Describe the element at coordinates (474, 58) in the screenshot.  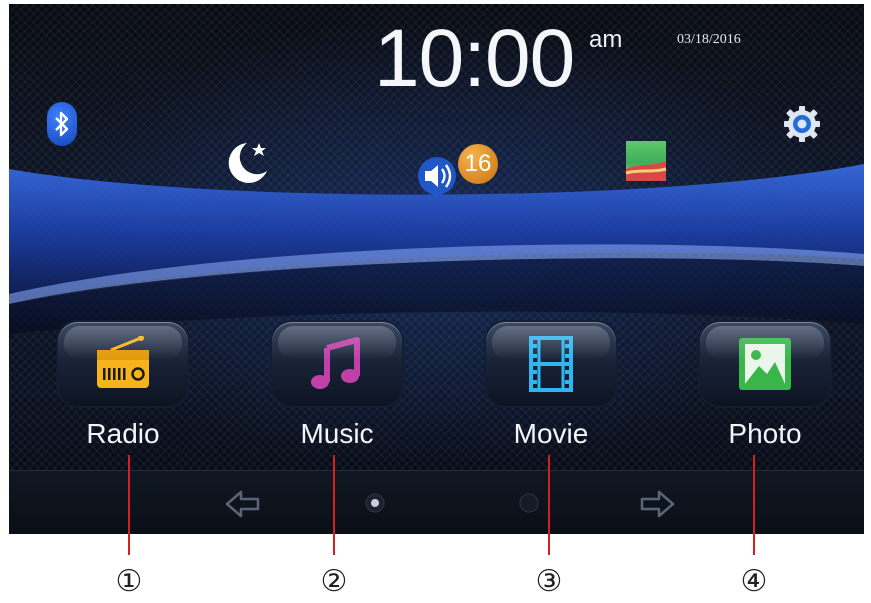
I see `clock-time: 10:00` at that location.